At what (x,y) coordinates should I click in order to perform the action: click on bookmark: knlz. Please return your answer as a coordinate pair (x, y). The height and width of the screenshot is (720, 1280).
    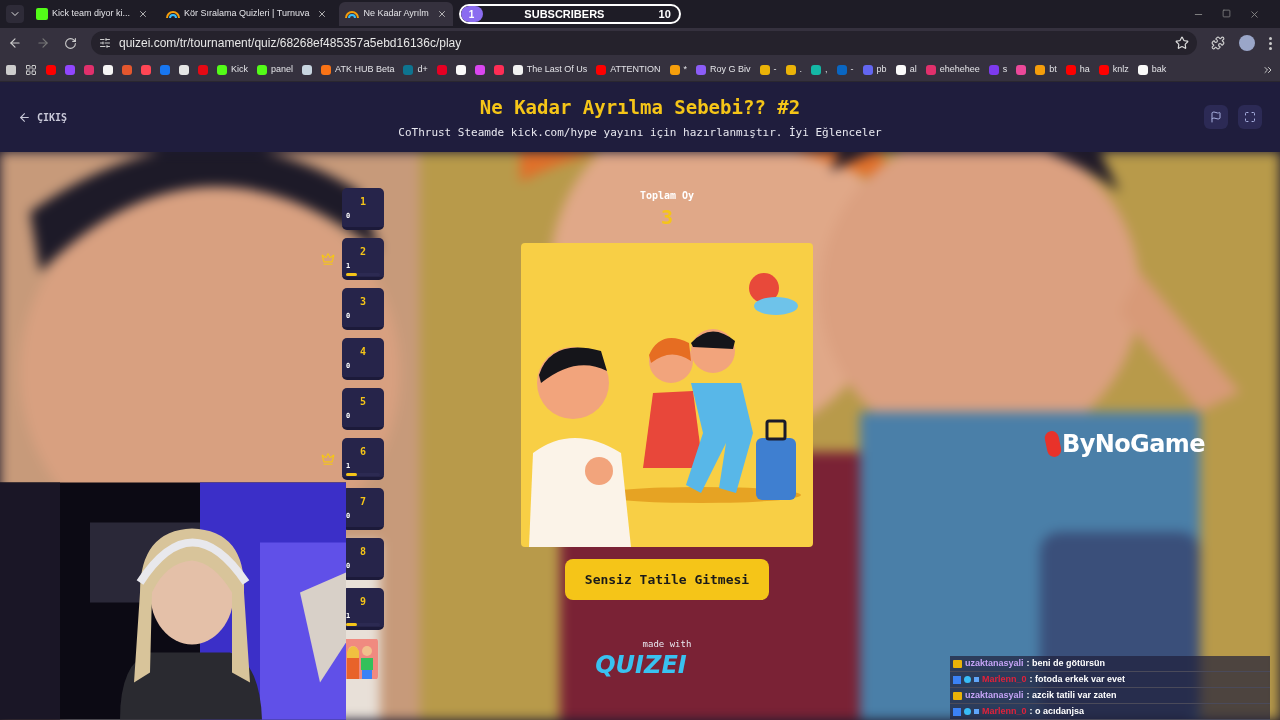
    Looking at the image, I should click on (1113, 69).